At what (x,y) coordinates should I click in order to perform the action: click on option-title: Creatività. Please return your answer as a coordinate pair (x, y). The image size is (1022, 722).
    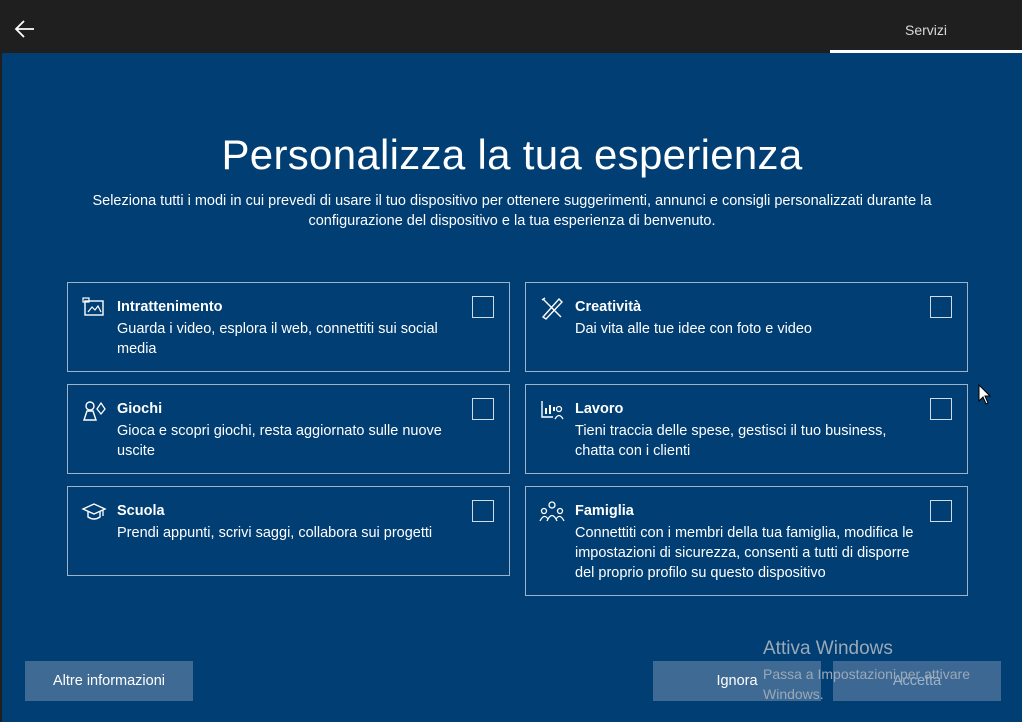
    Looking at the image, I should click on (608, 307).